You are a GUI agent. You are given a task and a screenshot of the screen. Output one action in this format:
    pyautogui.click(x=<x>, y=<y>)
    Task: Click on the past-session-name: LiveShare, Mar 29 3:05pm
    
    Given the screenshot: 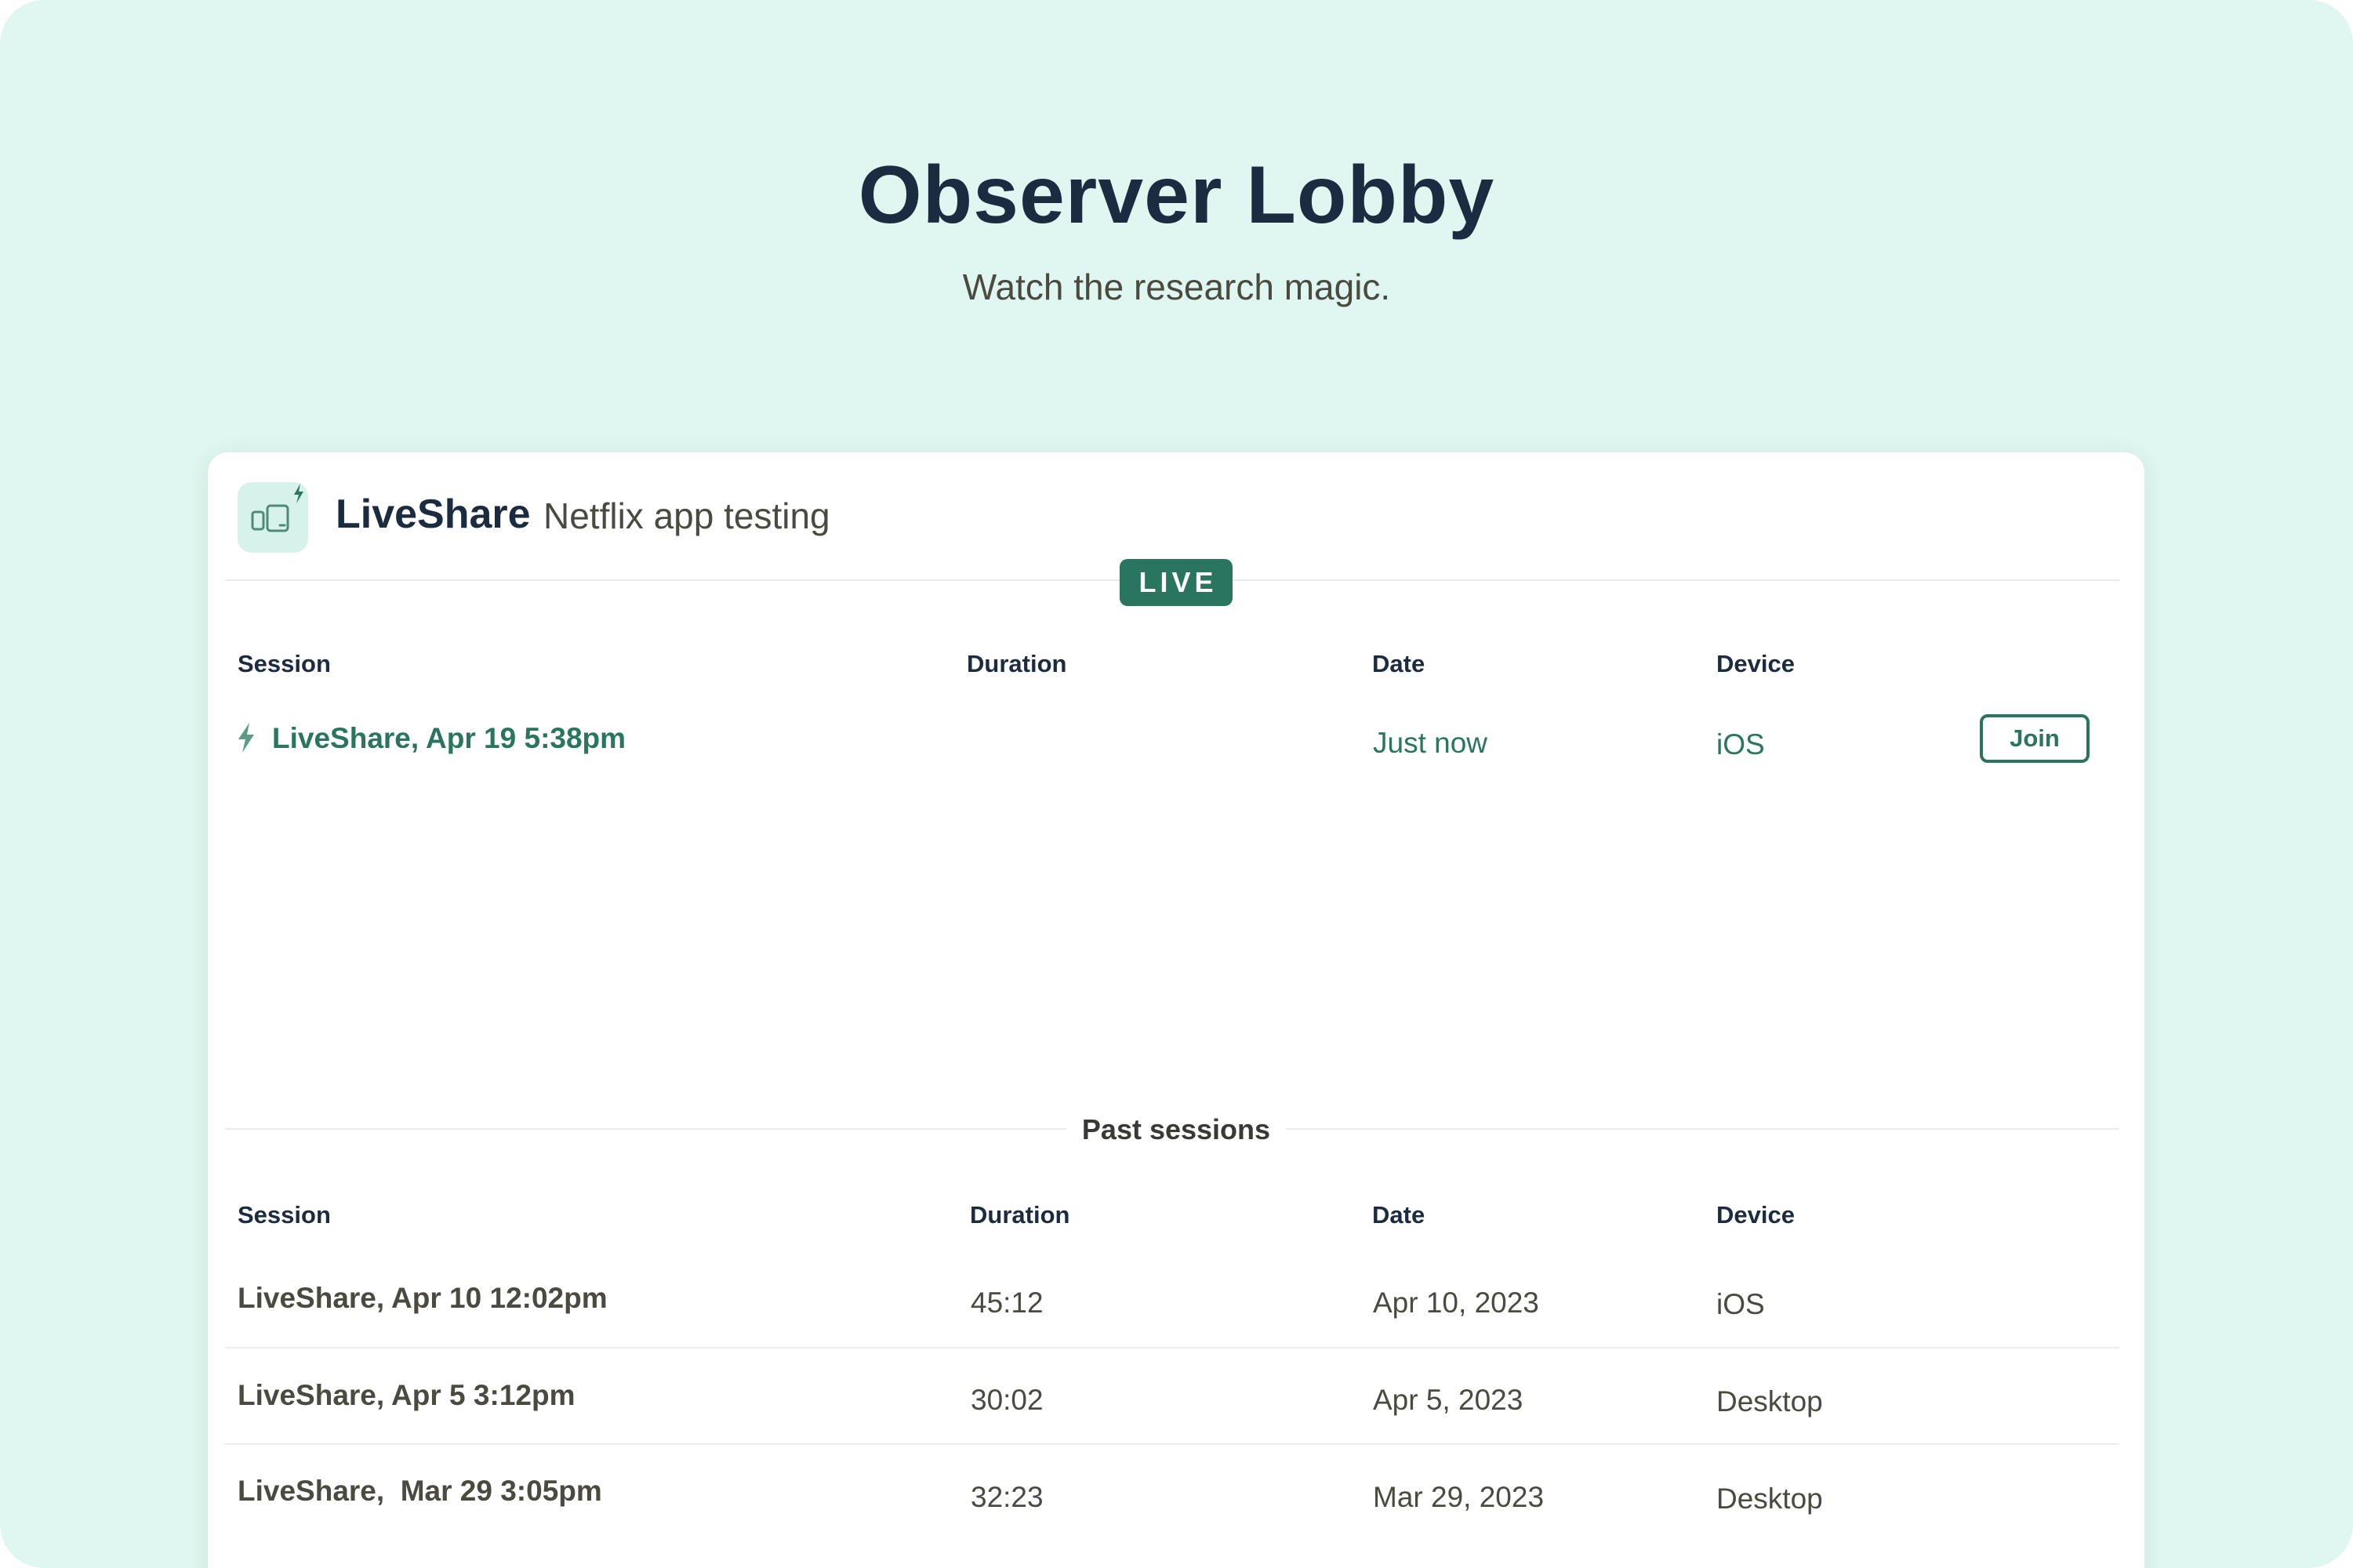 What is the action you would take?
    pyautogui.click(x=420, y=1491)
    